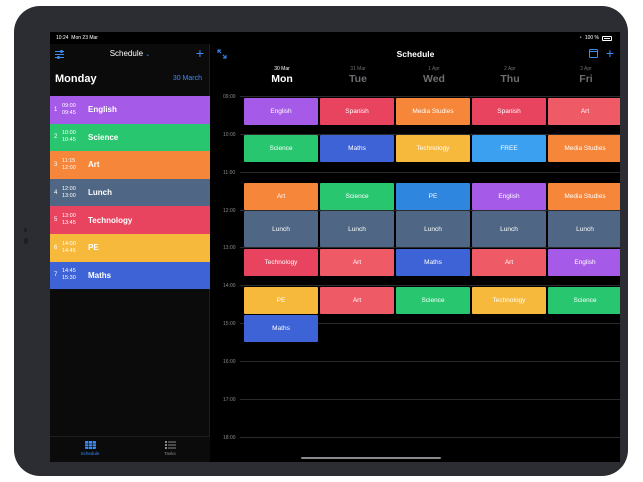 This screenshot has height=482, width=643. Describe the element at coordinates (130, 79) in the screenshot. I see `day-header: Monday 30 March` at that location.